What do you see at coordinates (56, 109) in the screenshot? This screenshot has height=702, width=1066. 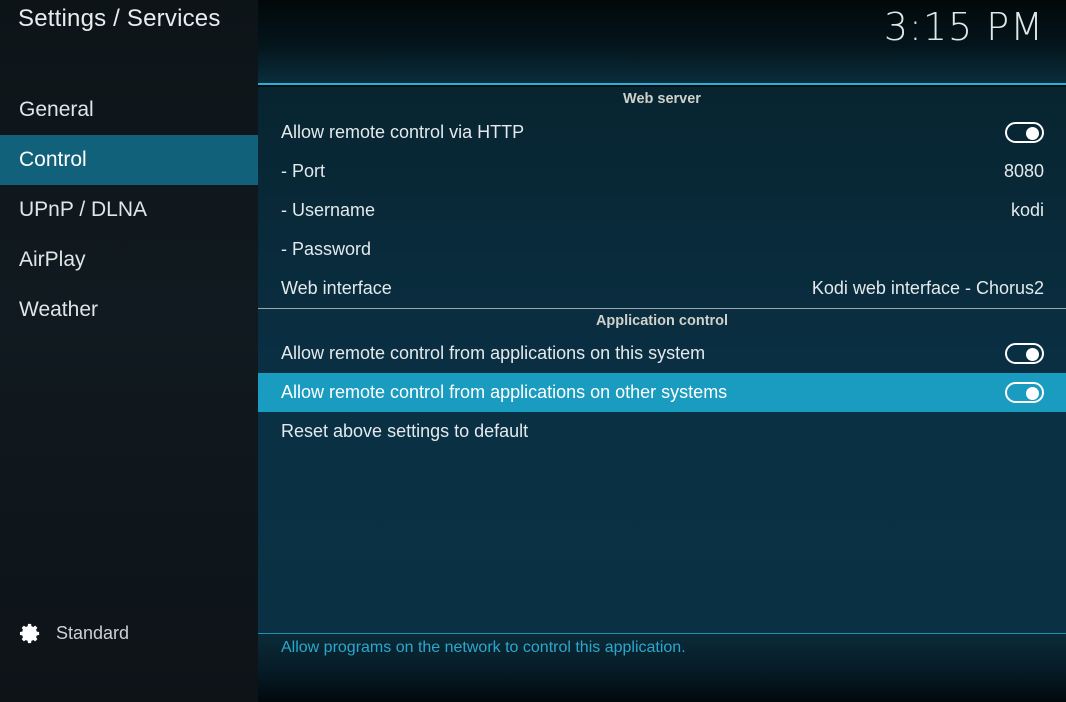 I see `sidebar-item-label: General` at bounding box center [56, 109].